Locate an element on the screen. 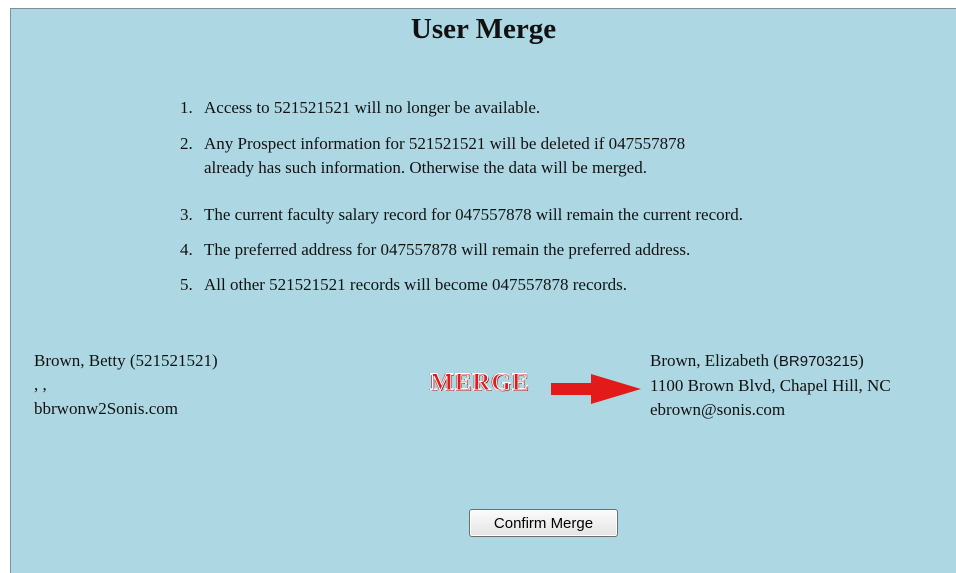  item-number: 3. is located at coordinates (186, 214).